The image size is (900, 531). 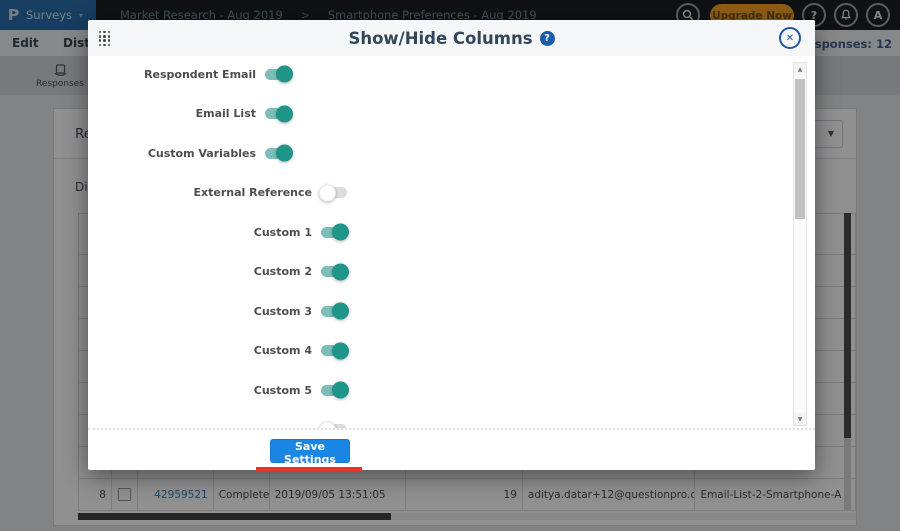 What do you see at coordinates (800, 149) in the screenshot?
I see `modal-scroll-thumb` at bounding box center [800, 149].